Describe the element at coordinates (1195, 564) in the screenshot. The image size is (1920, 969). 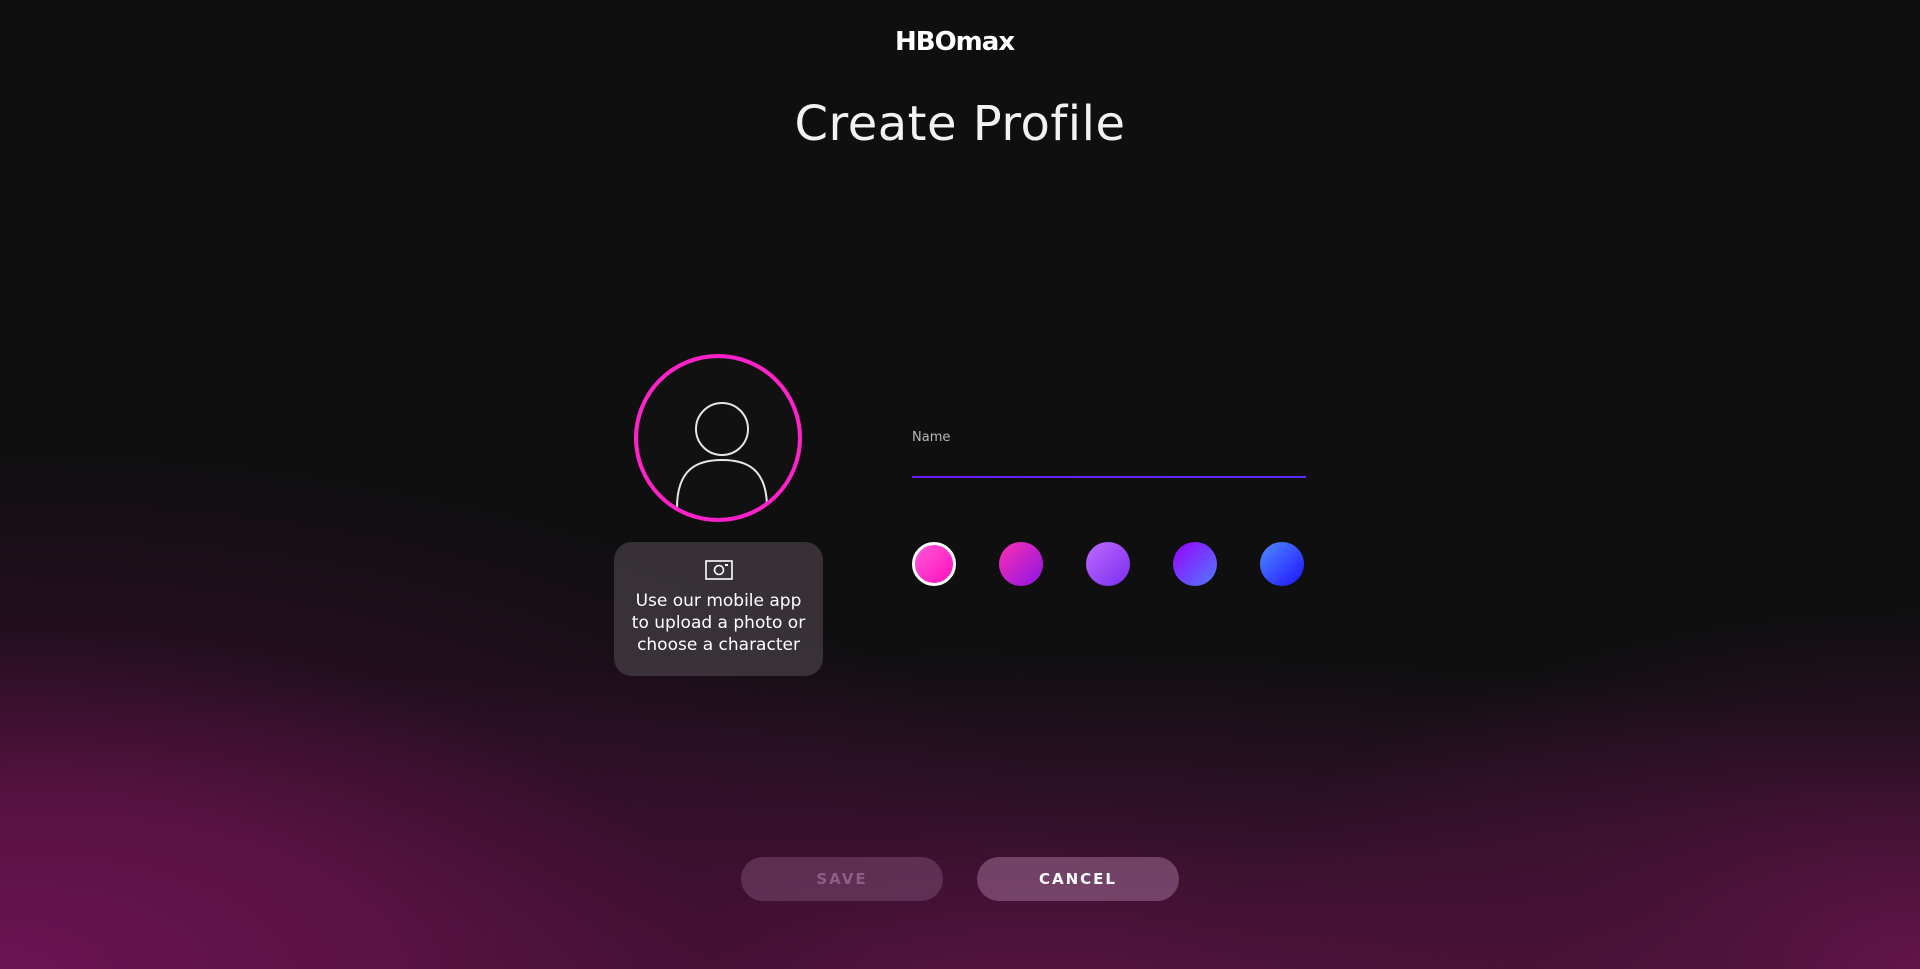
I see `color-swatch-violet-blue` at that location.